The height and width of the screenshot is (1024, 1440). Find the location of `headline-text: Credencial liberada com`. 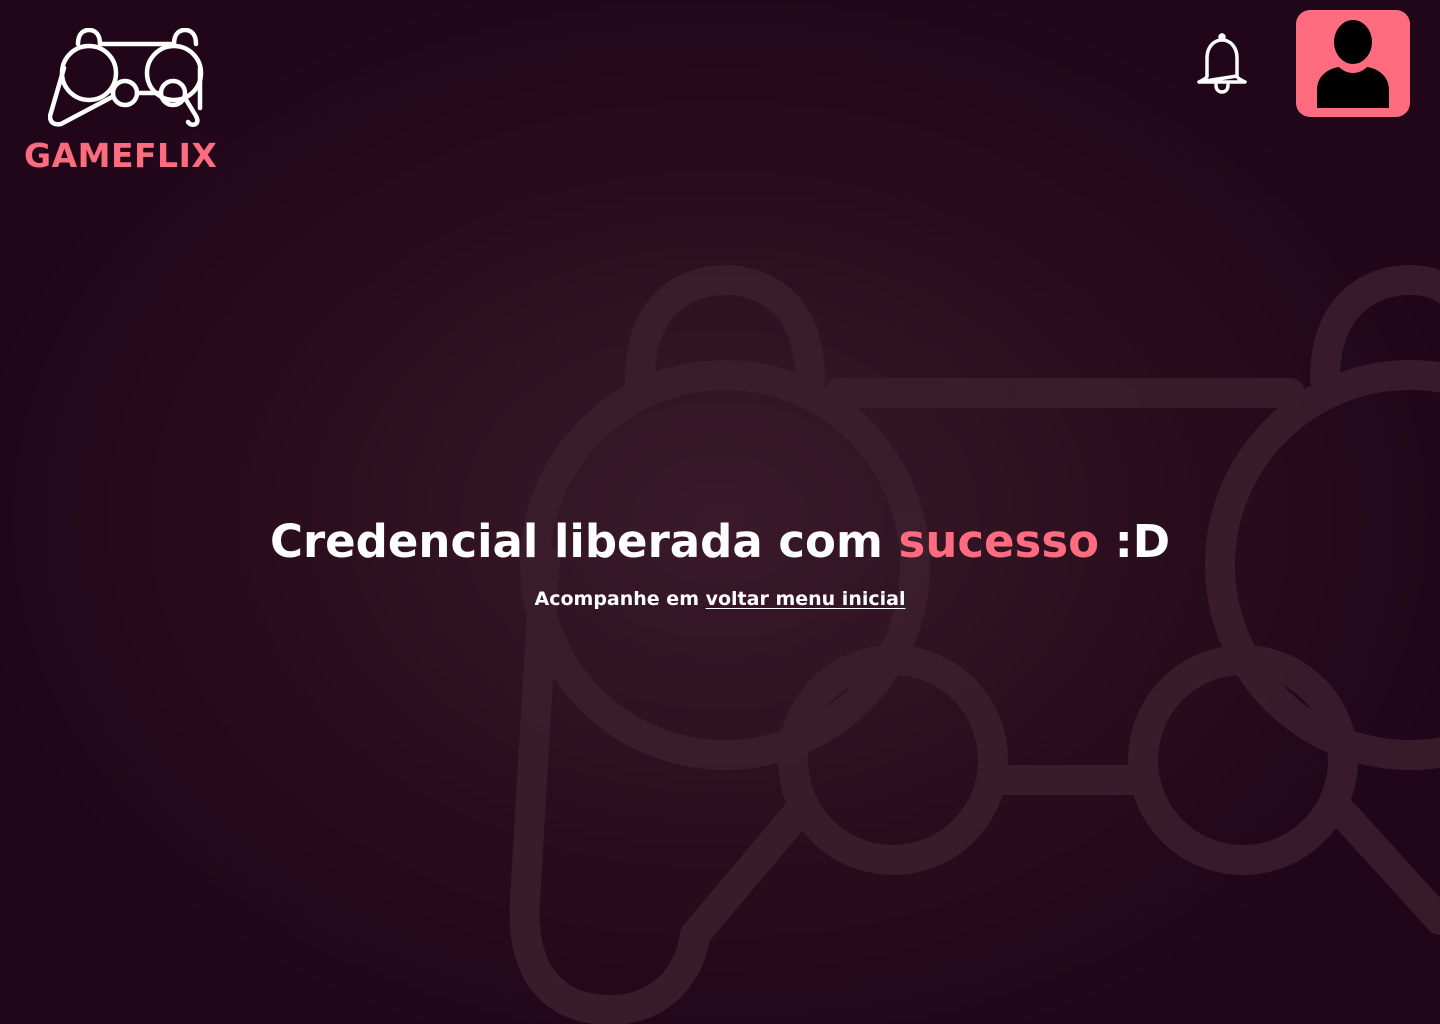

headline-text: Credencial liberada com is located at coordinates (584, 541).